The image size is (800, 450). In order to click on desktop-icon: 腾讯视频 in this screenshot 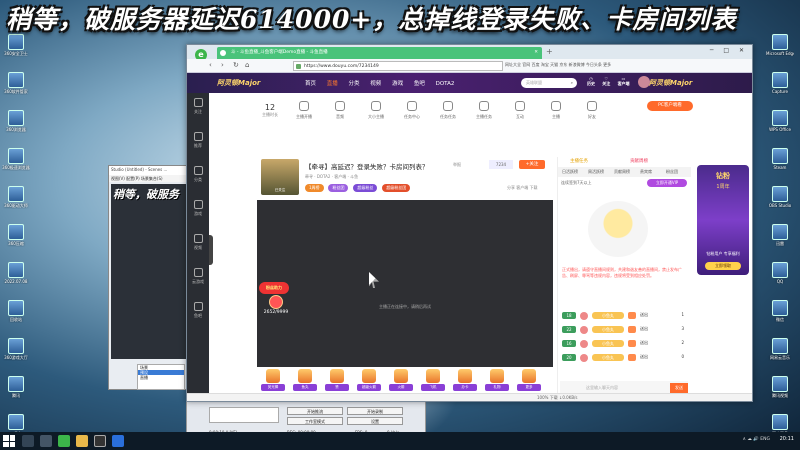, I will do `click(780, 392)`.